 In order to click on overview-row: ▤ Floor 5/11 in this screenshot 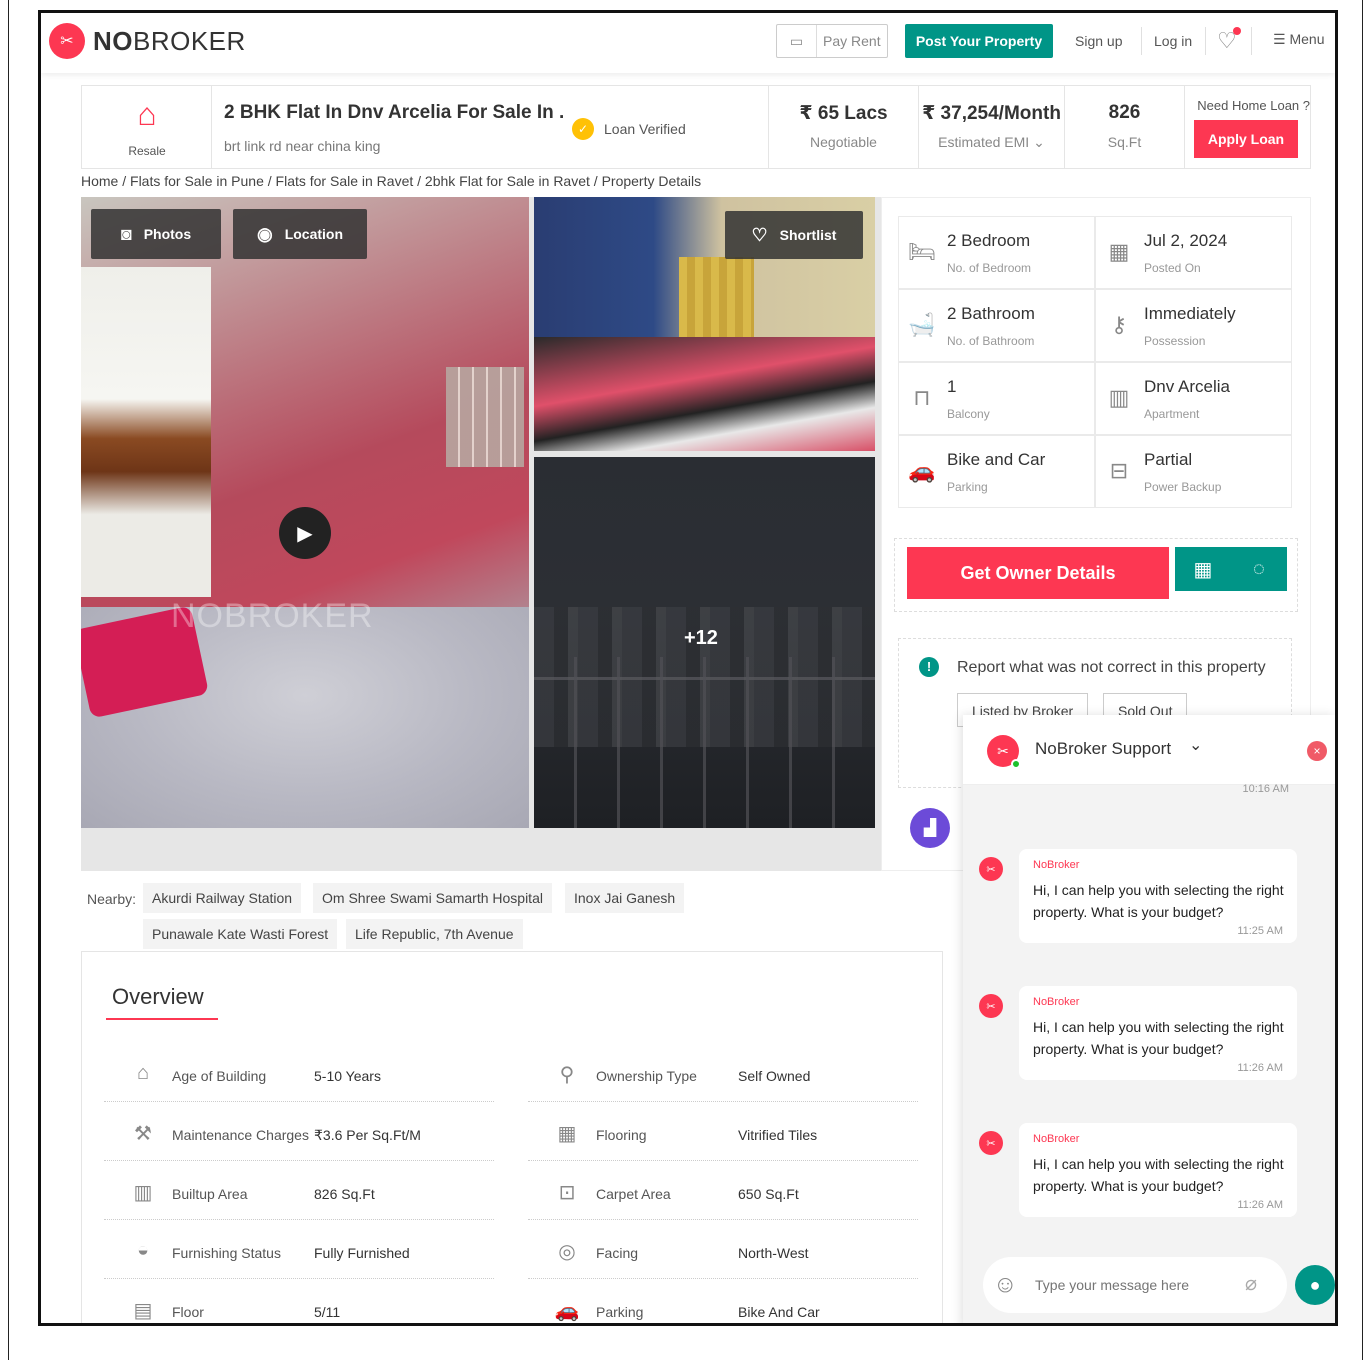, I will do `click(299, 1301)`.